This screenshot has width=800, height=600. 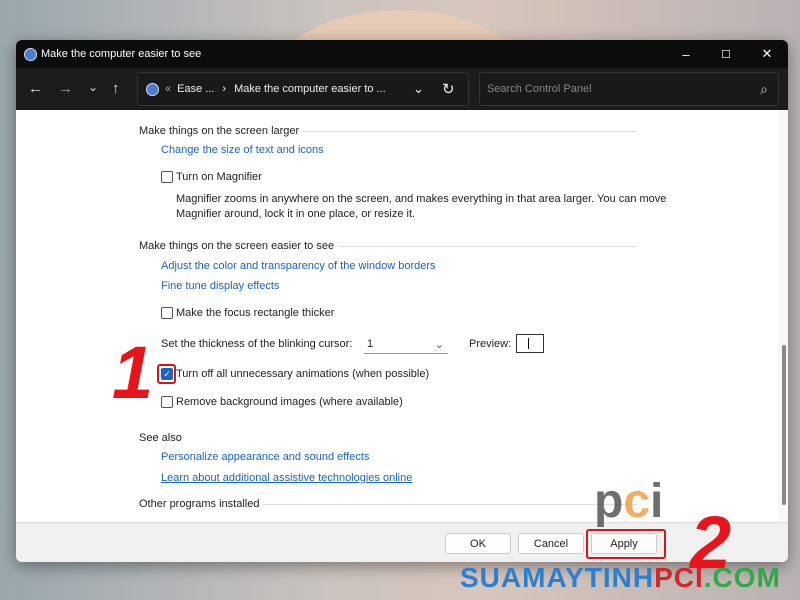 What do you see at coordinates (388, 504) in the screenshot?
I see `other-programs-header: Other programs installed` at bounding box center [388, 504].